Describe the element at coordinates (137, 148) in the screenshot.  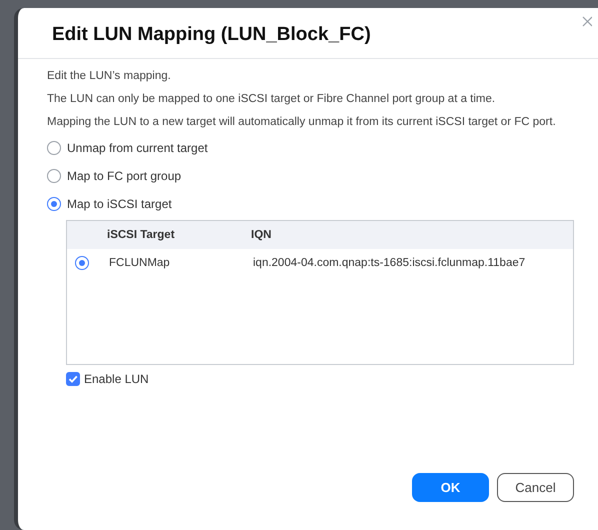
I see `option-label: Unmap from current target` at that location.